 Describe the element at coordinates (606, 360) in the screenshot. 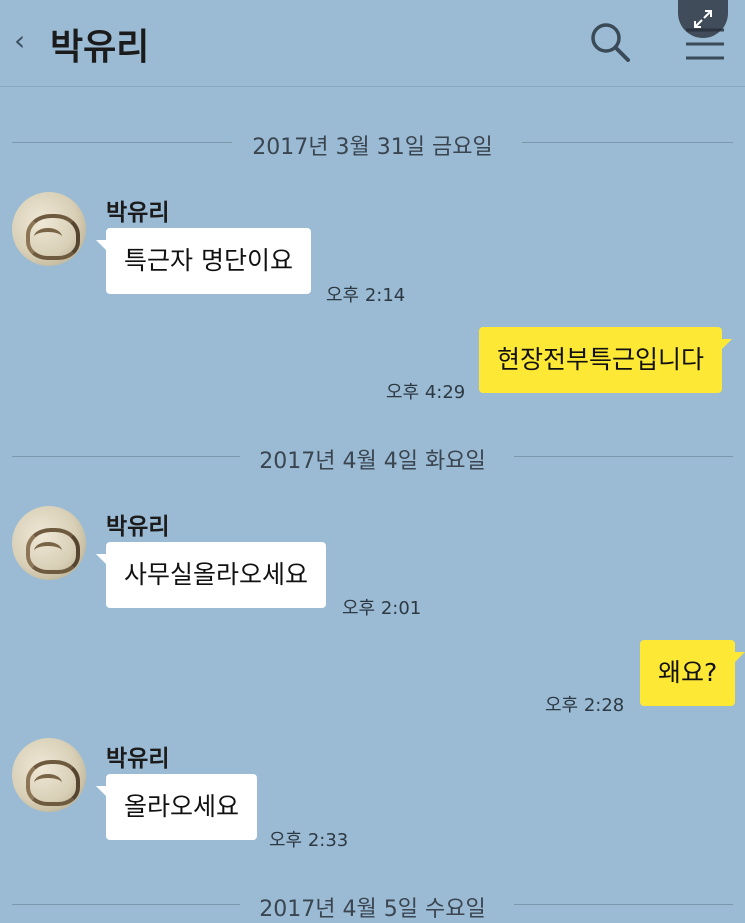

I see `message-bubble-outgoing: 현장전부특근입니다` at that location.